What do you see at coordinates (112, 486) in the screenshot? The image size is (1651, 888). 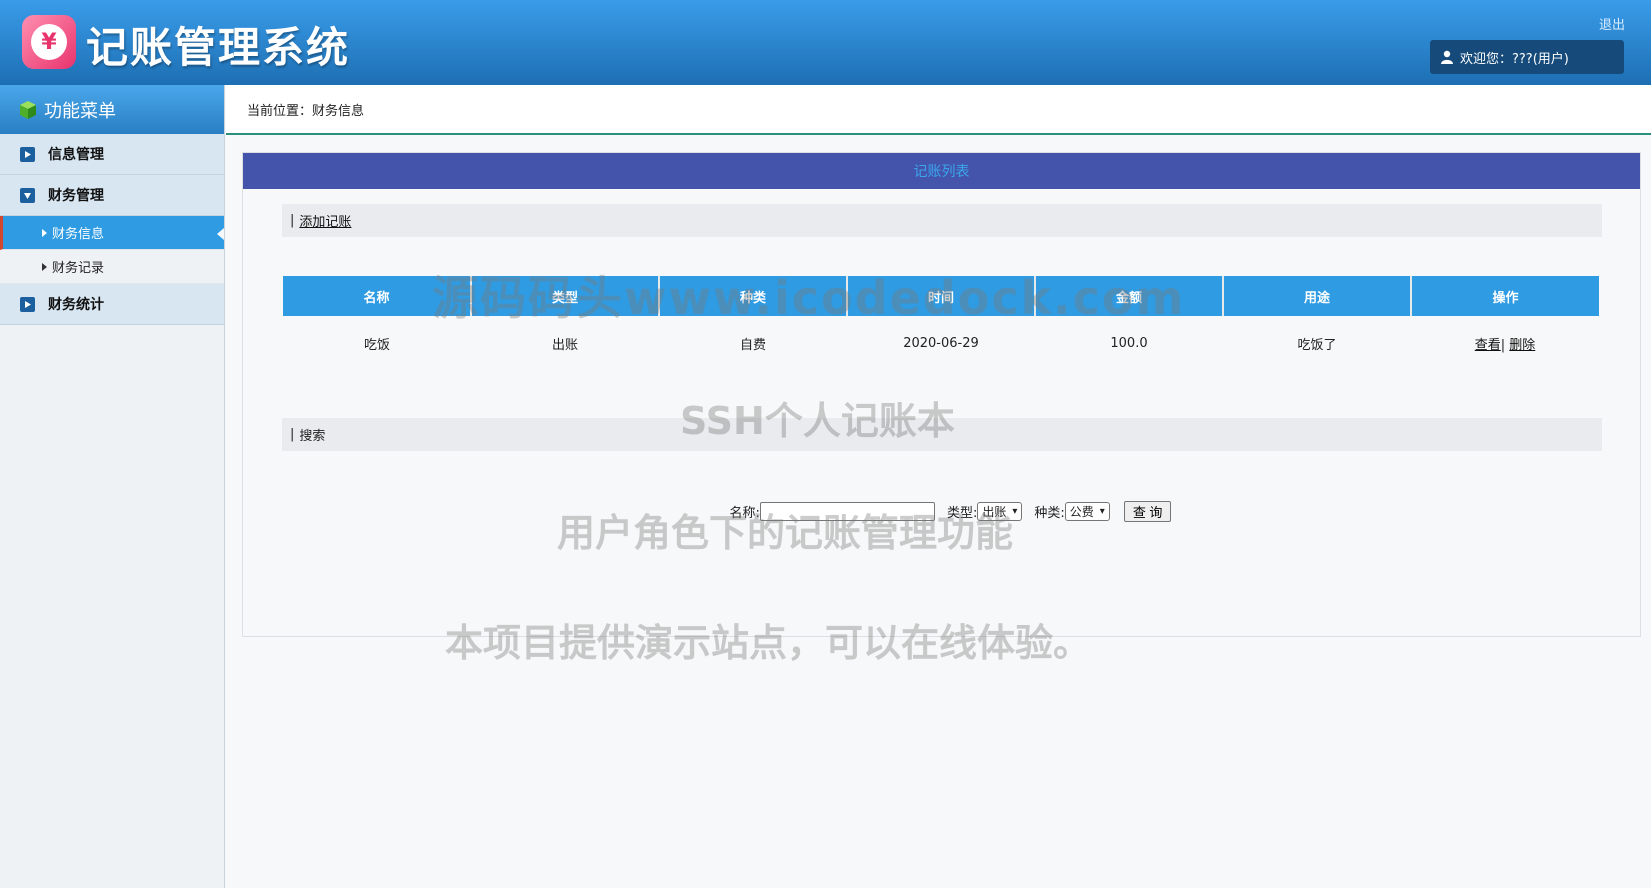 I see `sidebar: 功能菜单 信息管理 财务管理 财务信息 财务记录 财务统计` at bounding box center [112, 486].